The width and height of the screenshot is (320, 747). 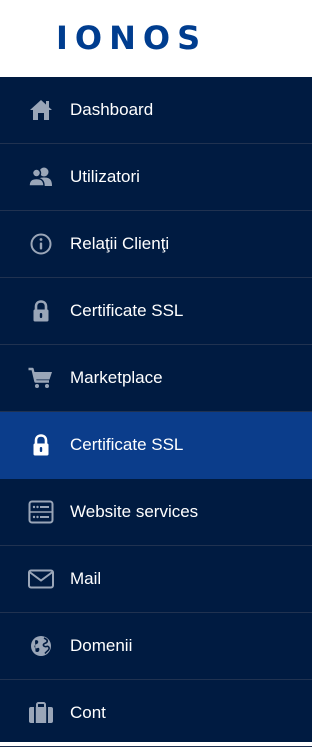 What do you see at coordinates (156, 646) in the screenshot?
I see `sidebar-item-domenii: Domenii` at bounding box center [156, 646].